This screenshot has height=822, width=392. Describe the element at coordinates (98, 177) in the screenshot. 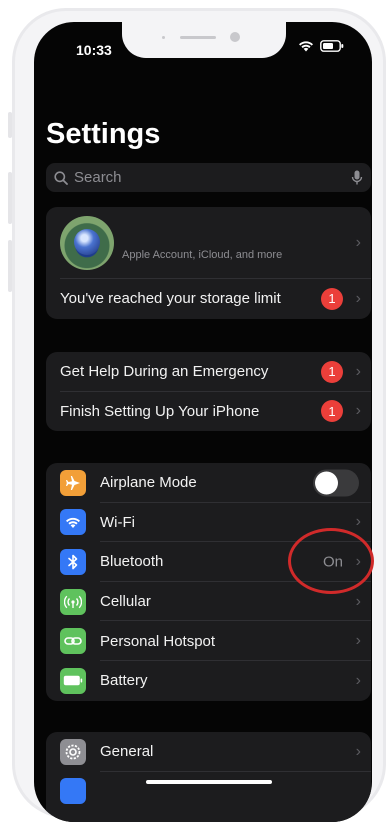

I see `search-input: Search` at that location.